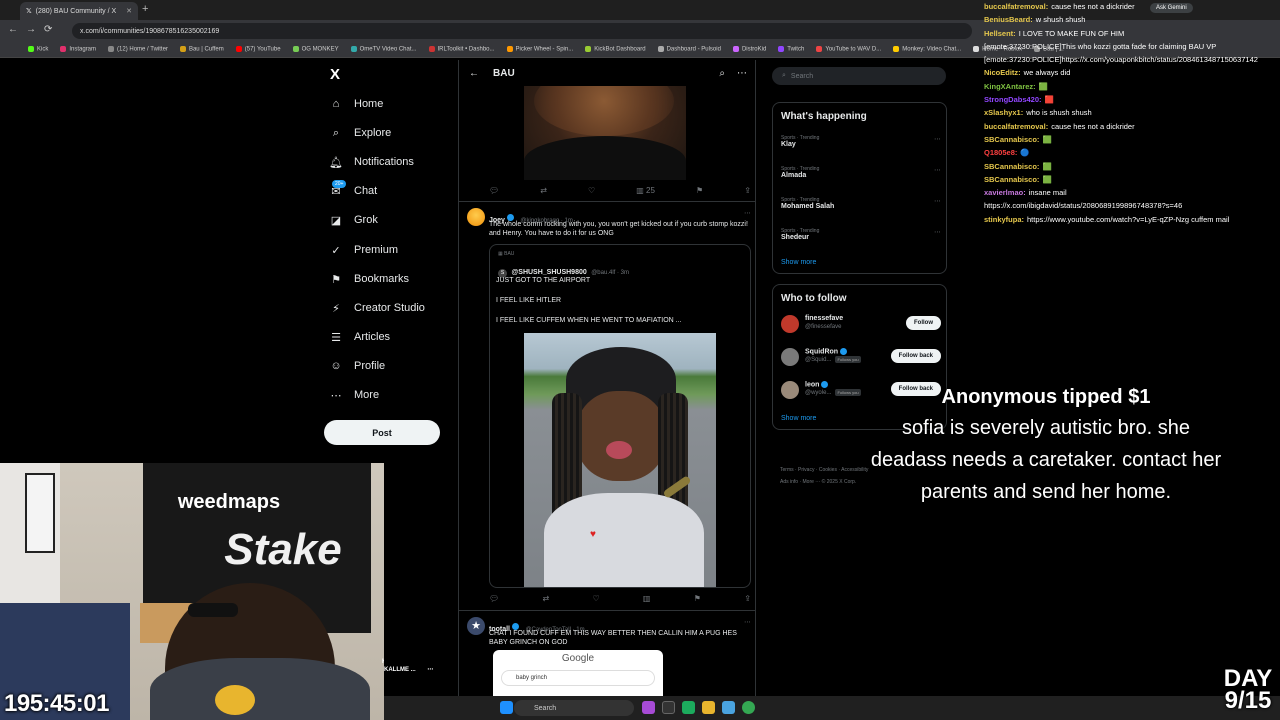  What do you see at coordinates (1000, 33) in the screenshot?
I see `chat-username: Hellsent:` at bounding box center [1000, 33].